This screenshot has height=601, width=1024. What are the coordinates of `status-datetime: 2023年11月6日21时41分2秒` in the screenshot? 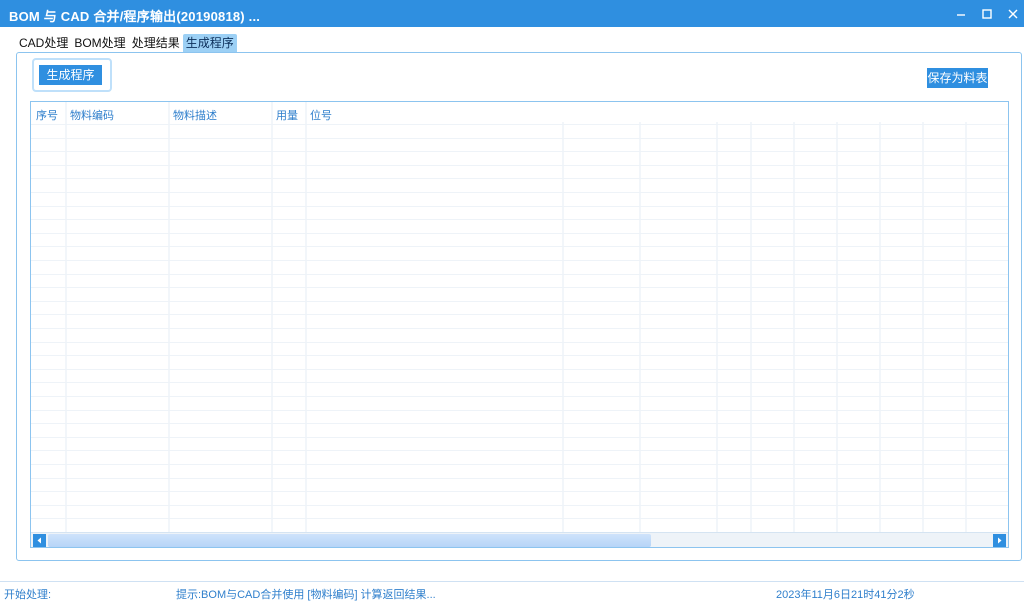 It's located at (845, 595).